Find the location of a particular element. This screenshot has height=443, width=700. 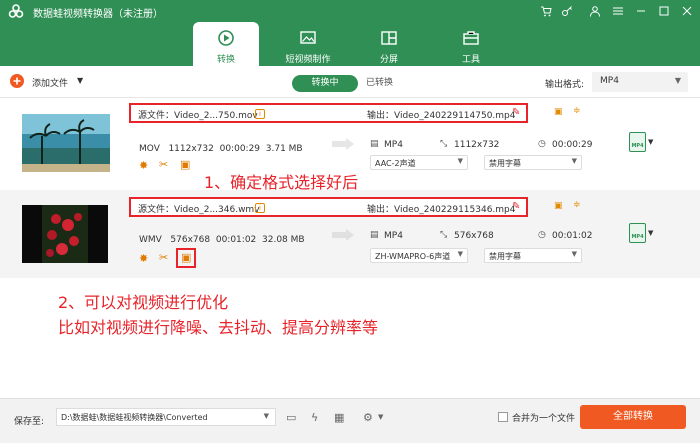

convert-icon is located at coordinates (226, 38).